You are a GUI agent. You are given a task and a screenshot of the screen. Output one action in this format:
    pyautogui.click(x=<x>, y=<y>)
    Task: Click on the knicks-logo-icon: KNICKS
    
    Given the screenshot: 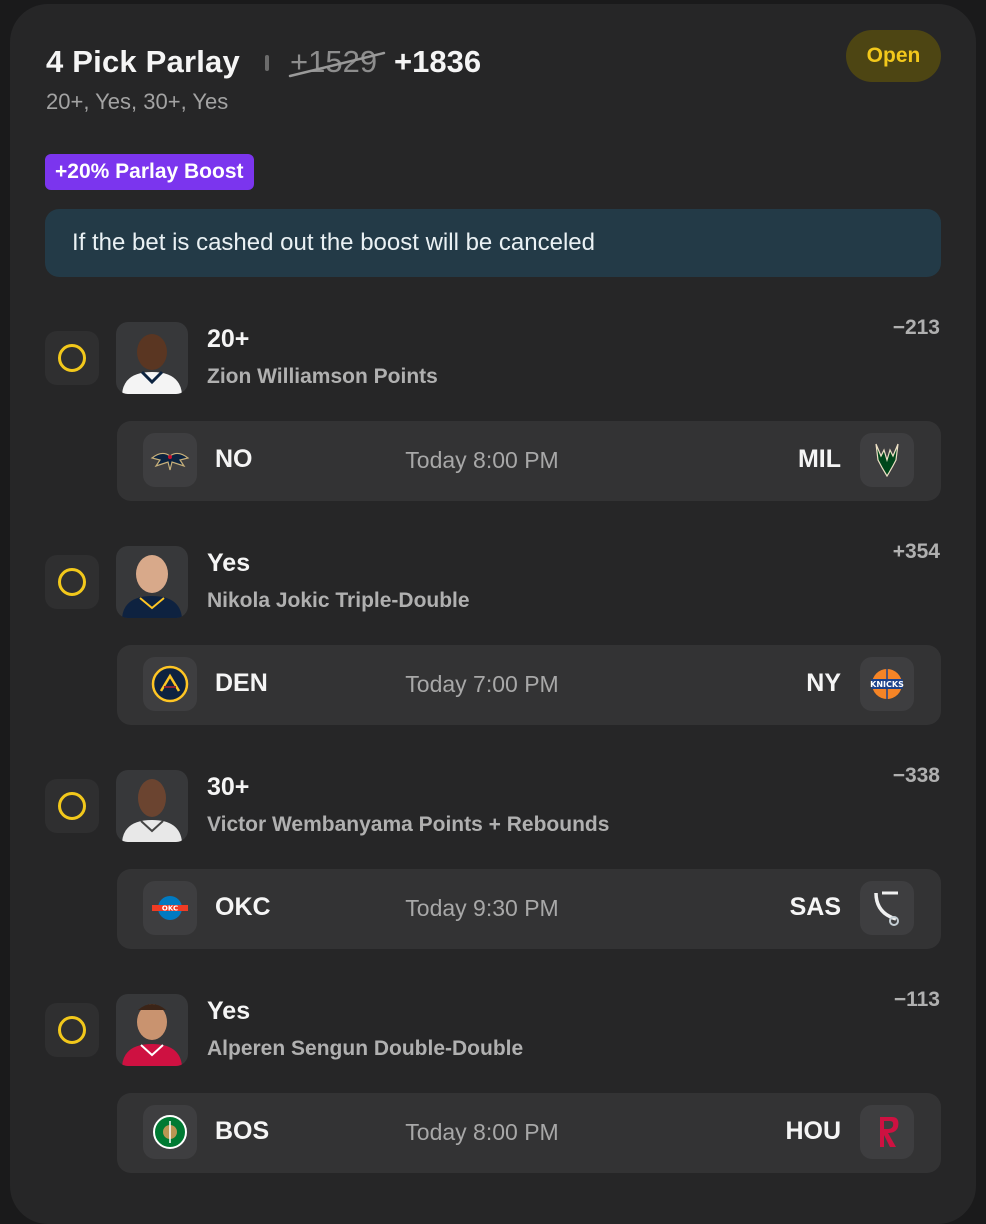 What is the action you would take?
    pyautogui.click(x=887, y=684)
    